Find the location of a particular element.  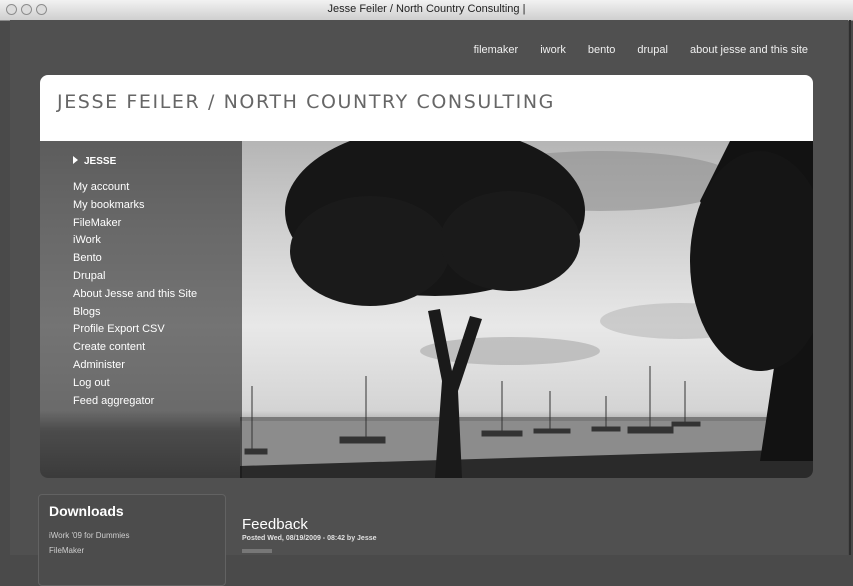

nav-link-drupal: drupal is located at coordinates (652, 50).